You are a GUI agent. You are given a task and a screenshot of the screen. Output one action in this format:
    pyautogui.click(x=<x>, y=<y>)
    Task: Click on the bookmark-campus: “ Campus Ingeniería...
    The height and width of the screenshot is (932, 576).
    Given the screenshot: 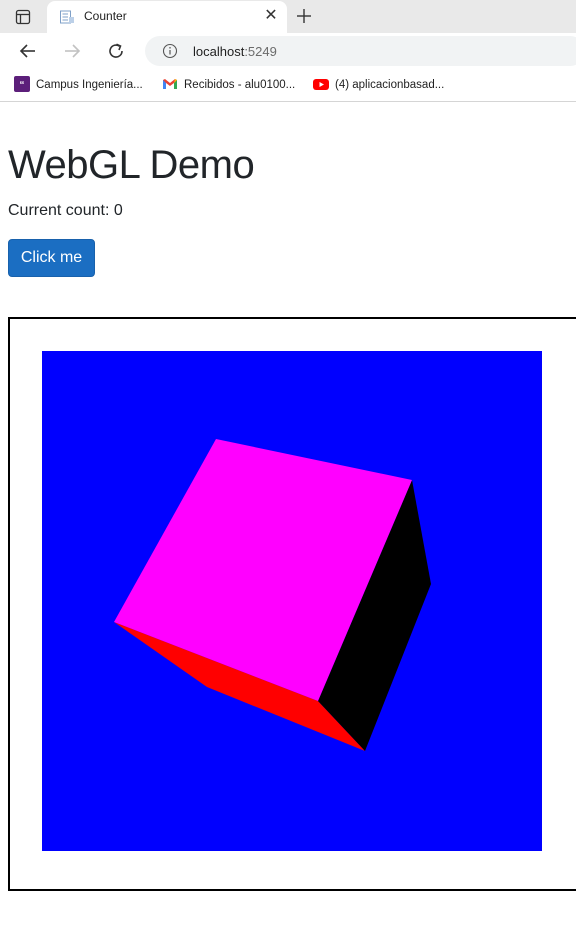 What is the action you would take?
    pyautogui.click(x=78, y=84)
    